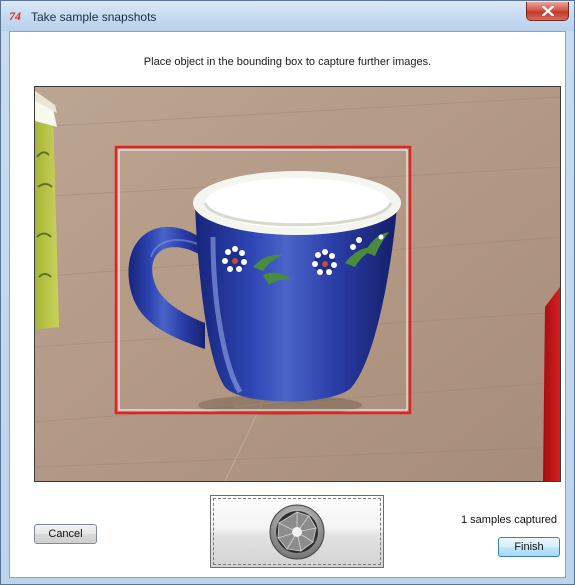 Image resolution: width=575 pixels, height=585 pixels. Describe the element at coordinates (509, 520) in the screenshot. I see `samples-captured-text: 1 samples captured` at that location.